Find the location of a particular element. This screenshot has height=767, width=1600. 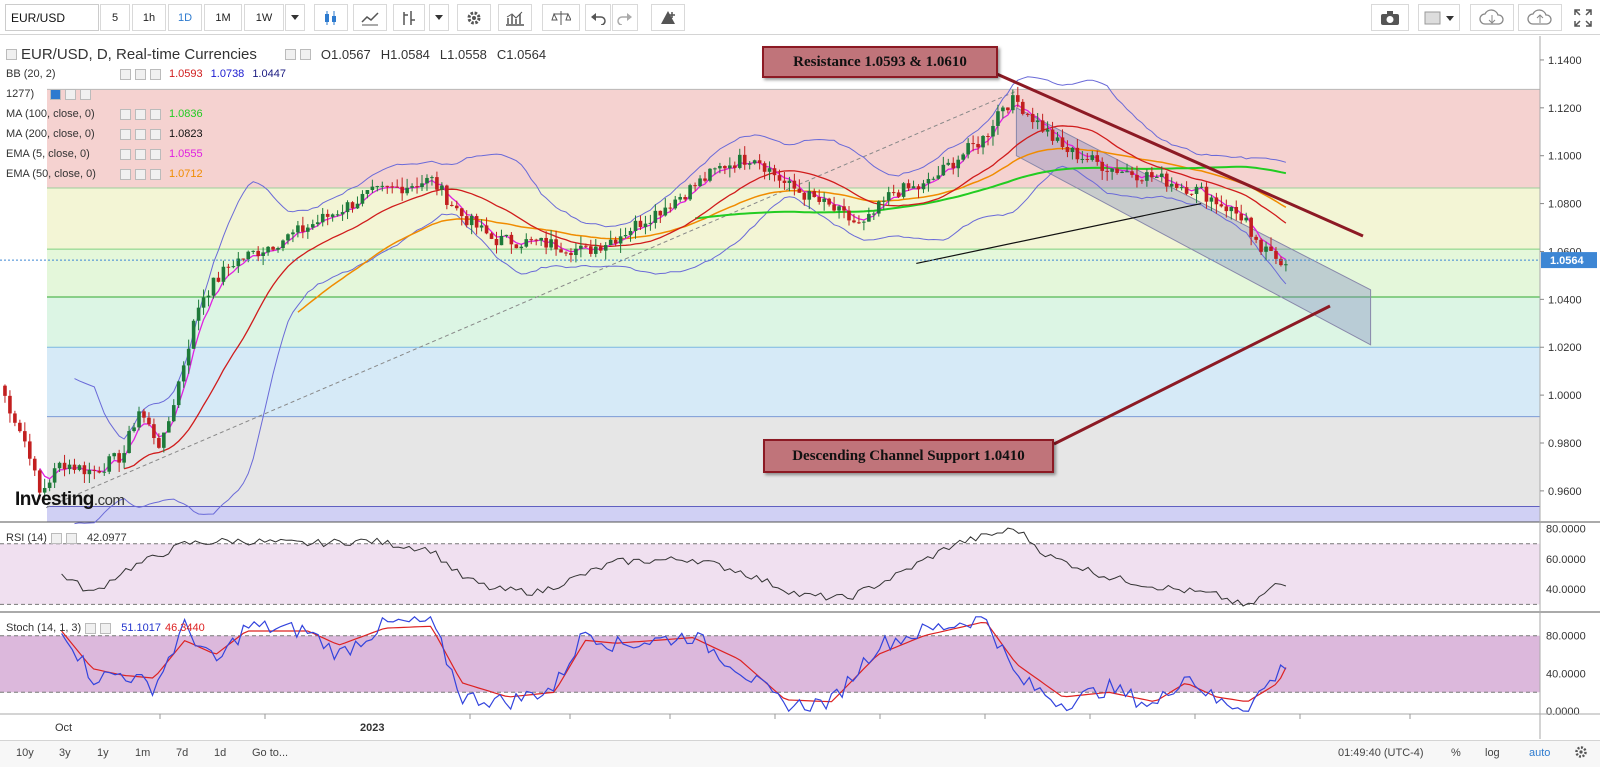

interval-1m-button: 1M is located at coordinates (223, 17).